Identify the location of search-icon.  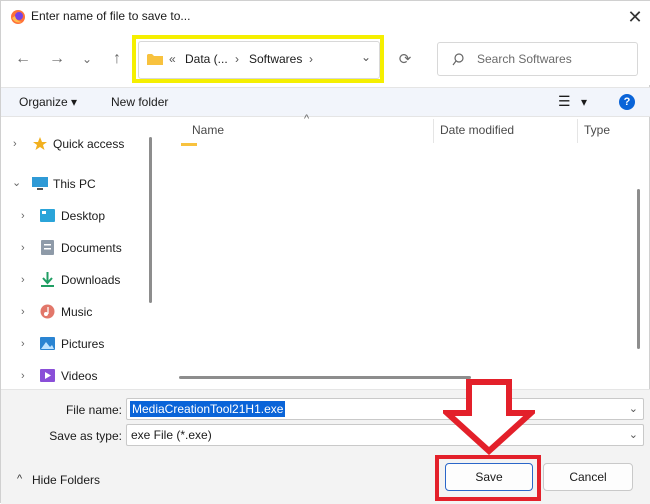
(458, 59).